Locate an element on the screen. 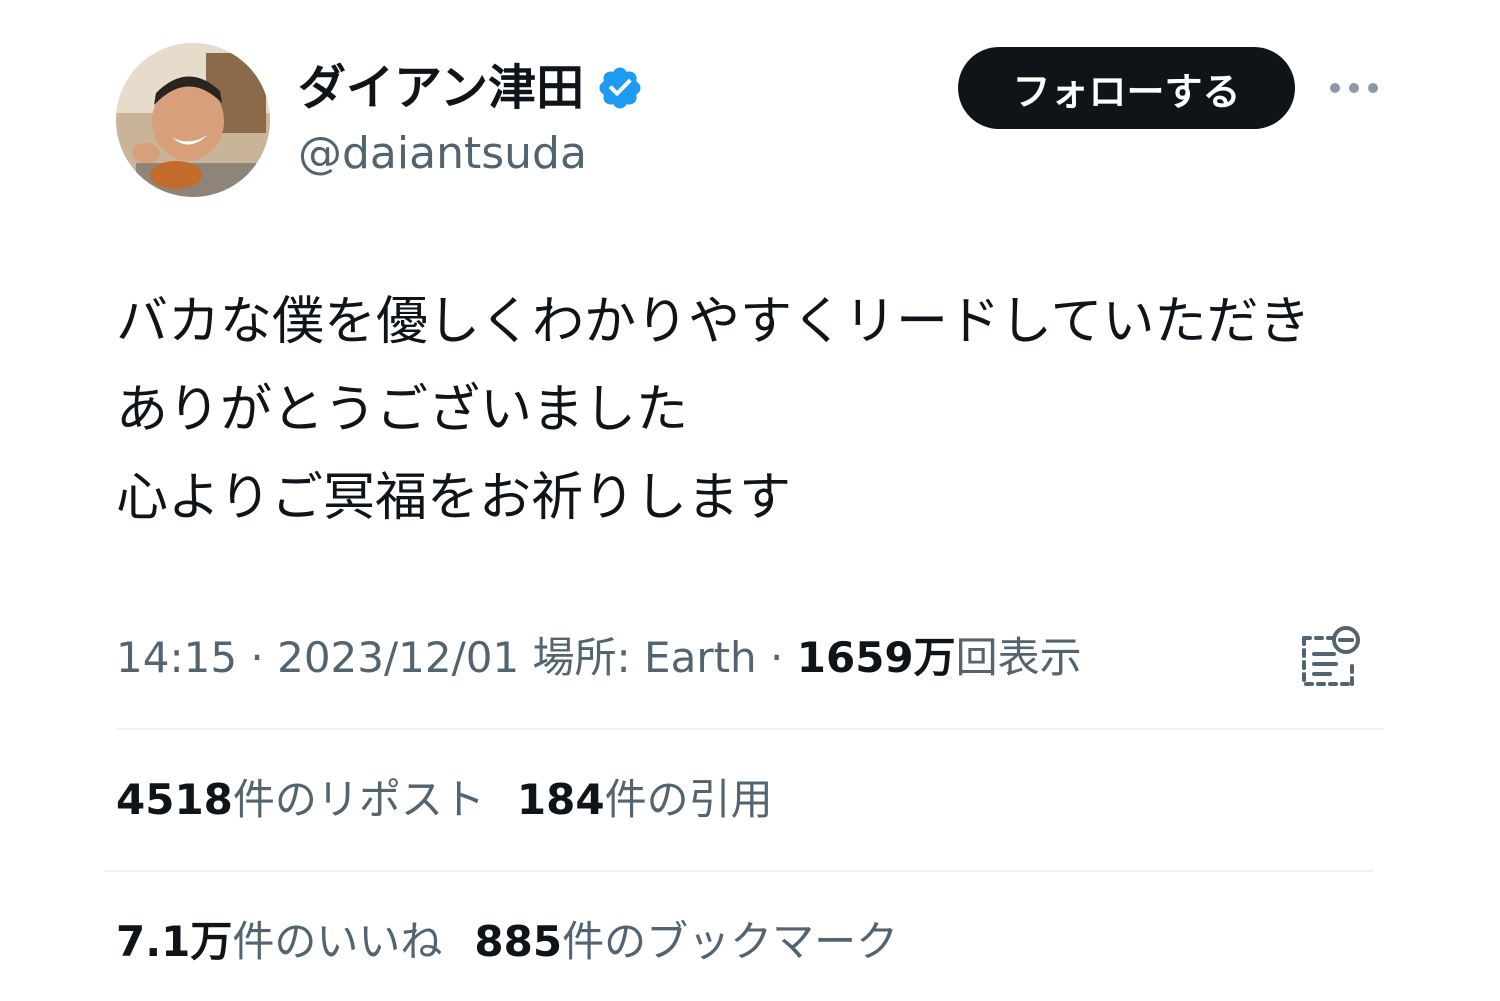 Image resolution: width=1500 pixels, height=1001 pixels. likes-count: 7.1万 is located at coordinates (174, 941).